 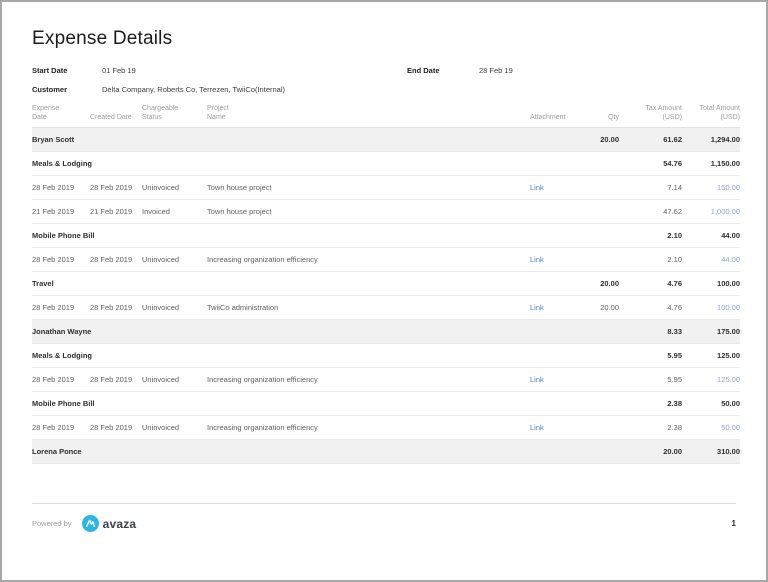 What do you see at coordinates (304, 140) in the screenshot?
I see `person-name: Bryan Scott` at bounding box center [304, 140].